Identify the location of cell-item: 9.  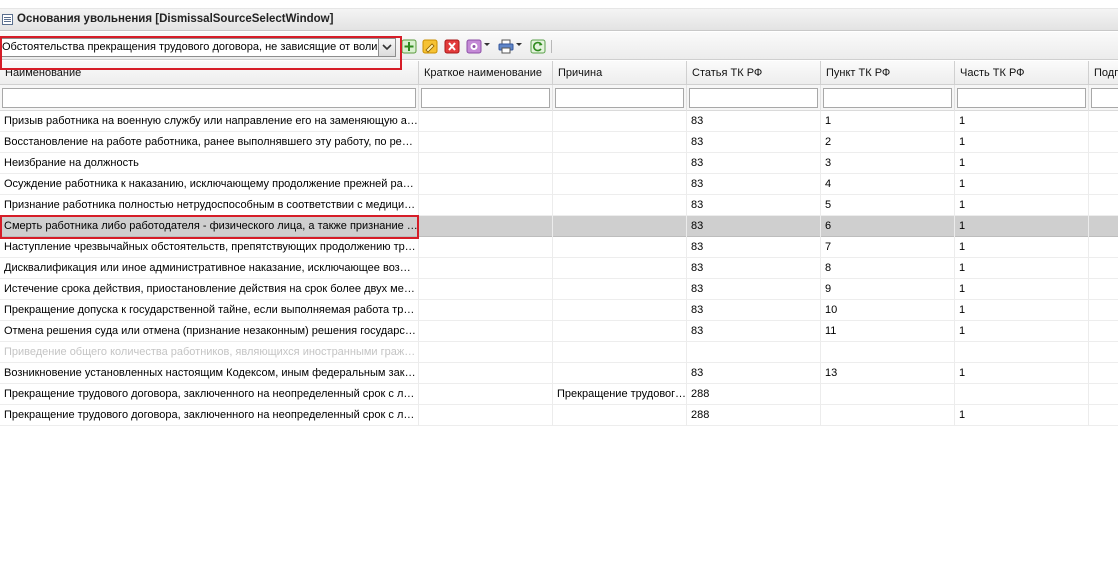
(888, 289).